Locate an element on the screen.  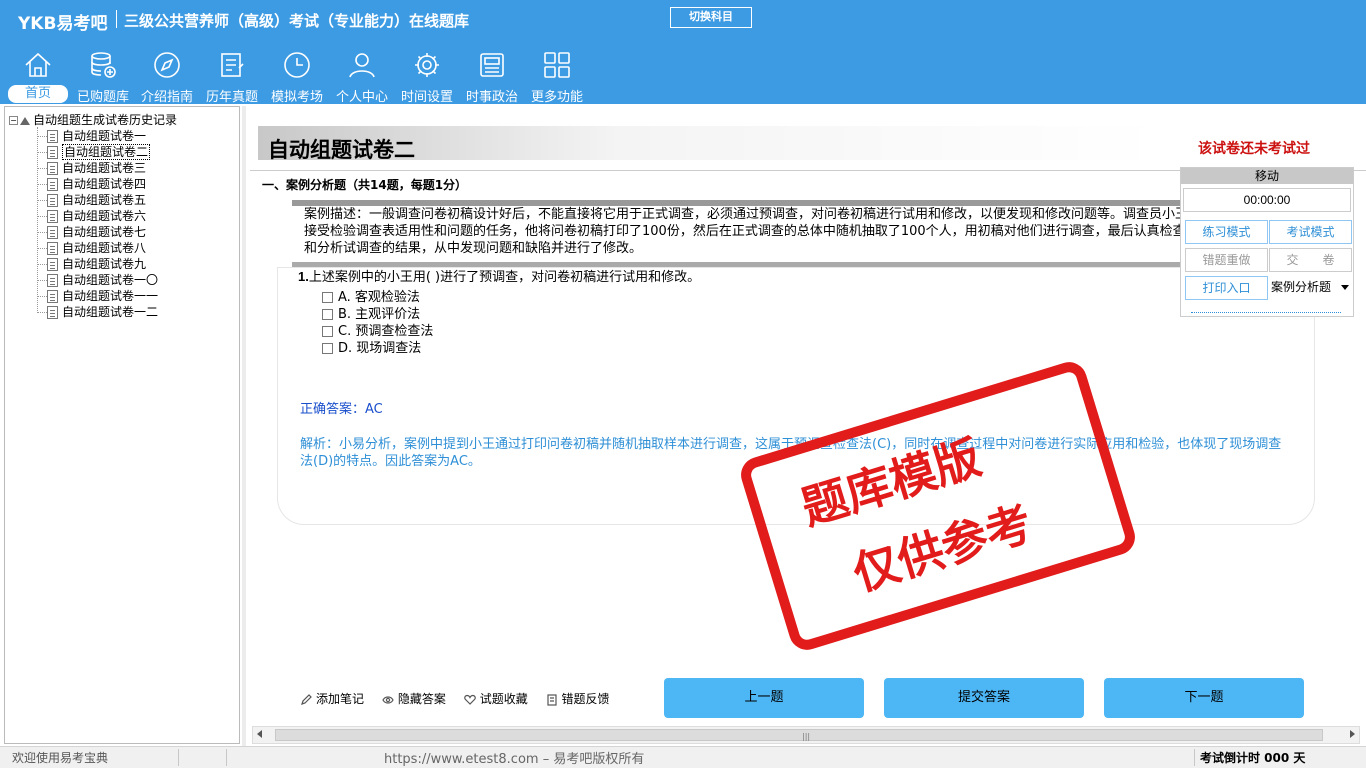
nav-home-label: 首页 is located at coordinates (38, 94).